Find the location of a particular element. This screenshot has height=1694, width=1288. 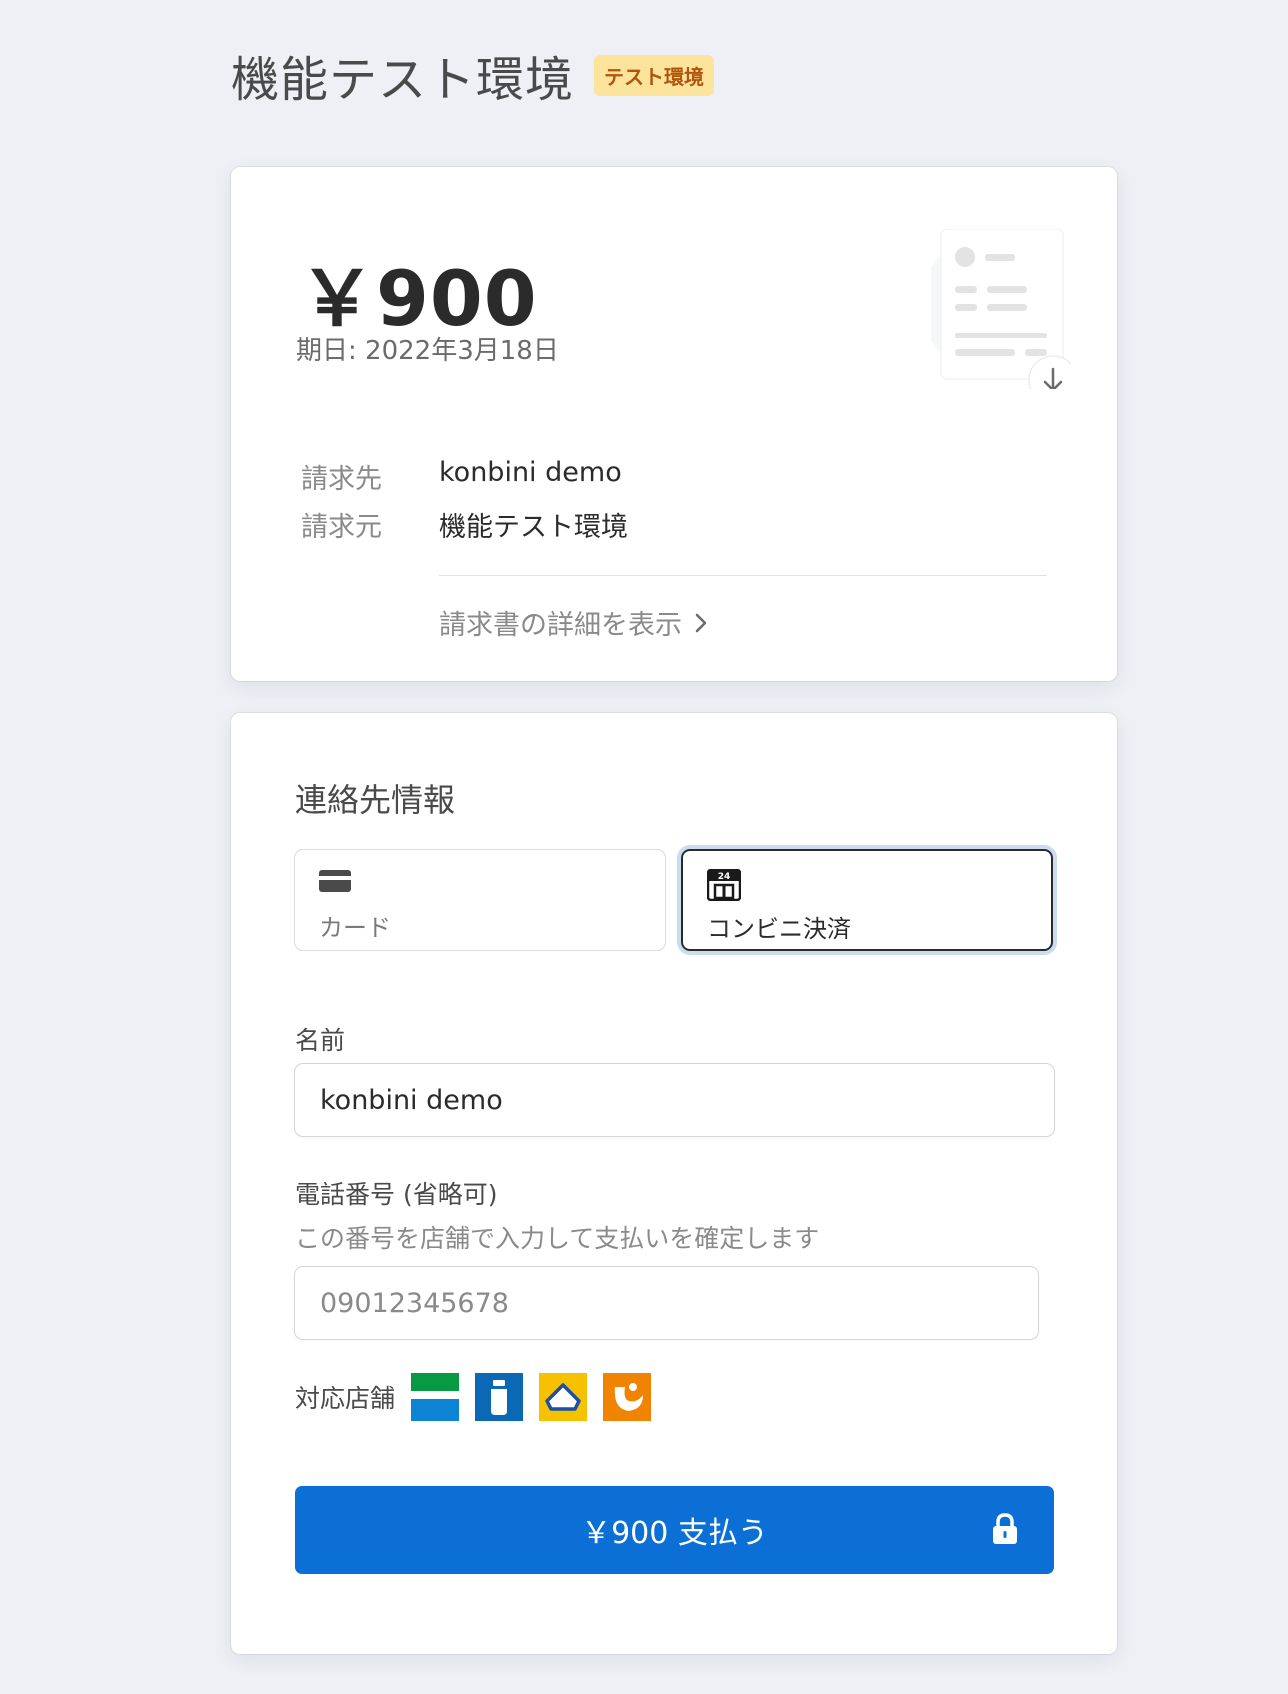

billed-to-value: konbini demo is located at coordinates (530, 472).